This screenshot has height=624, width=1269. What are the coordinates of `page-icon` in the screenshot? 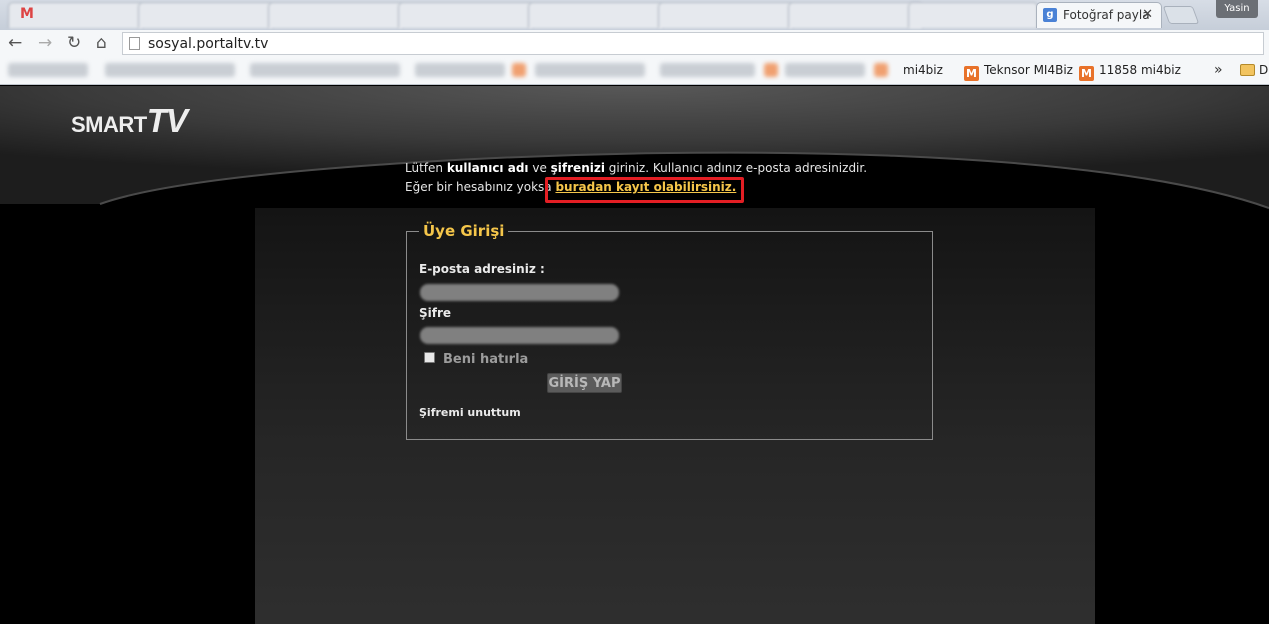 It's located at (134, 43).